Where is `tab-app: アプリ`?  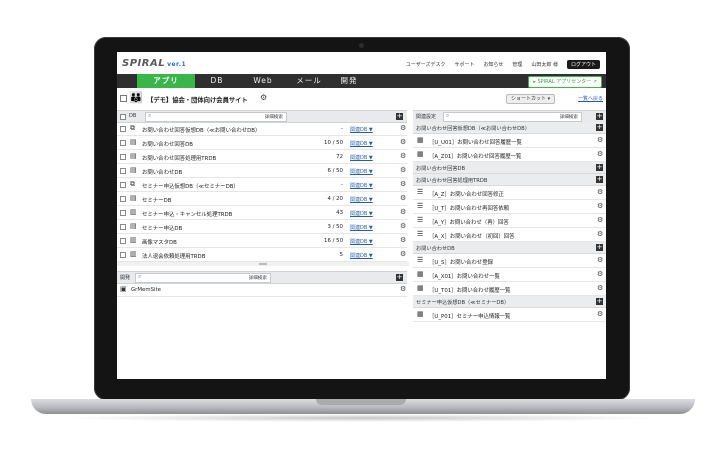 tab-app: アプリ is located at coordinates (166, 81).